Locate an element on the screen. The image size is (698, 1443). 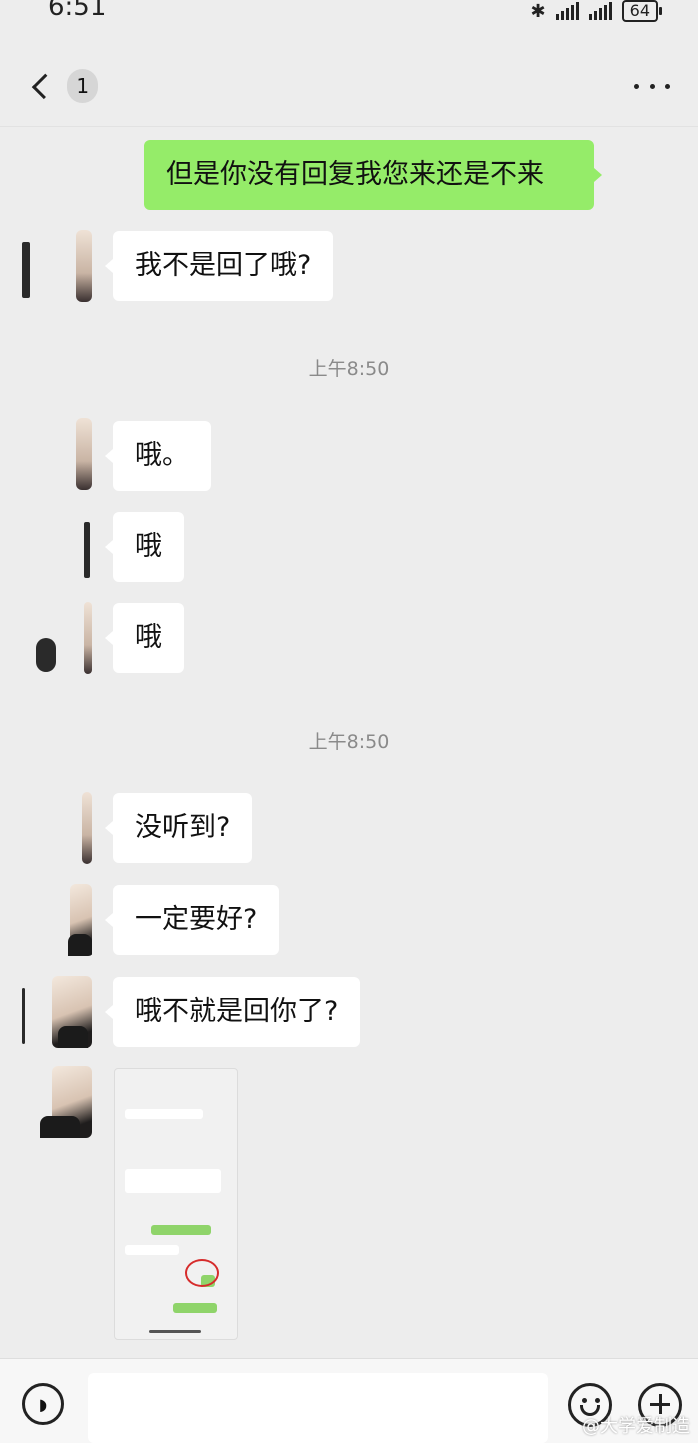
image-message is located at coordinates (176, 1204).